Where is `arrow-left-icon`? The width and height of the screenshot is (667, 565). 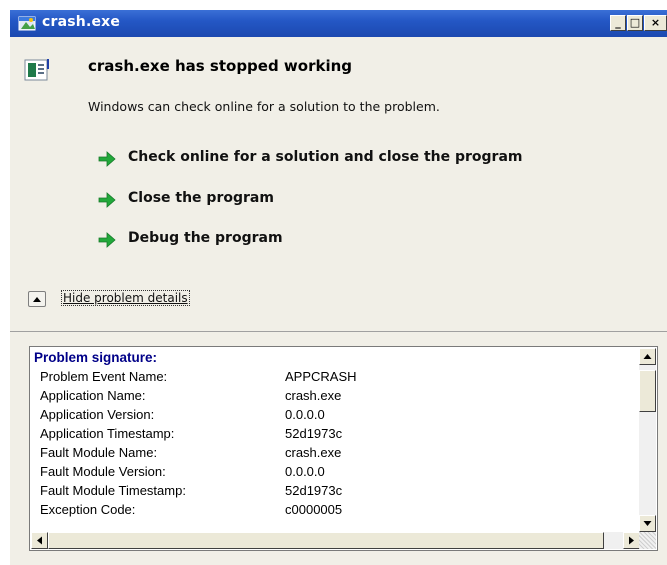 arrow-left-icon is located at coordinates (39, 540).